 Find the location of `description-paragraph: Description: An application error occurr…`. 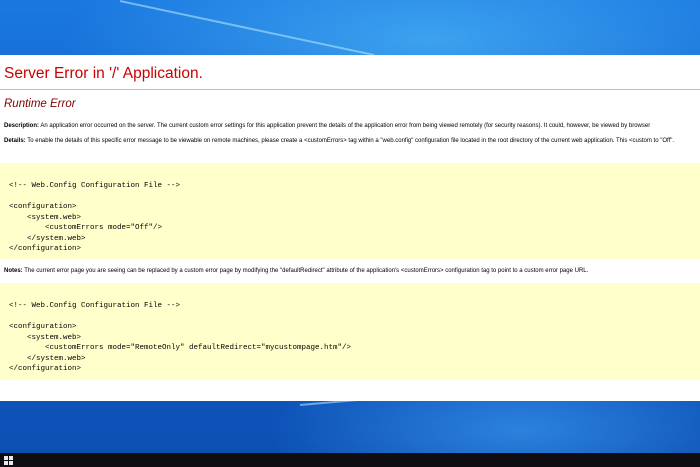

description-paragraph: Description: An application error occurr… is located at coordinates (352, 126).